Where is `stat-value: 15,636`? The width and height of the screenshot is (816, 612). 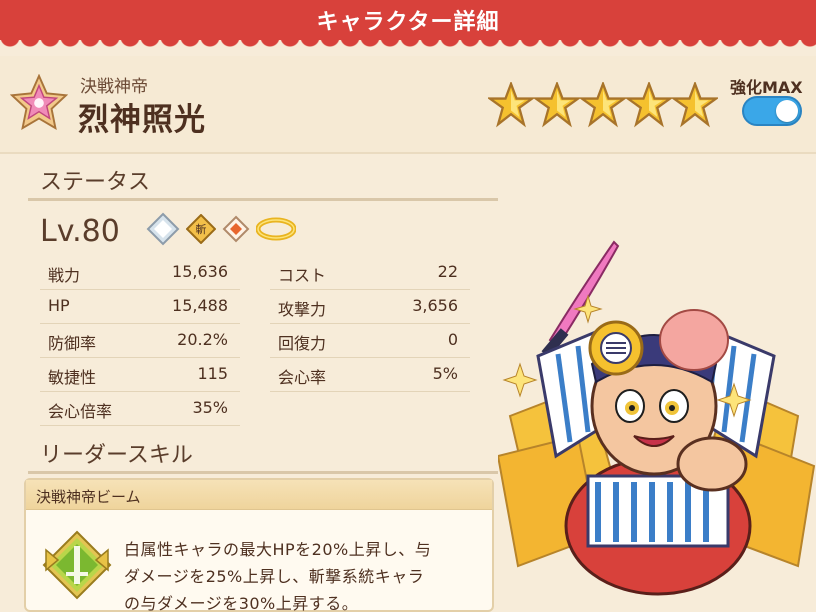 stat-value: 15,636 is located at coordinates (200, 271).